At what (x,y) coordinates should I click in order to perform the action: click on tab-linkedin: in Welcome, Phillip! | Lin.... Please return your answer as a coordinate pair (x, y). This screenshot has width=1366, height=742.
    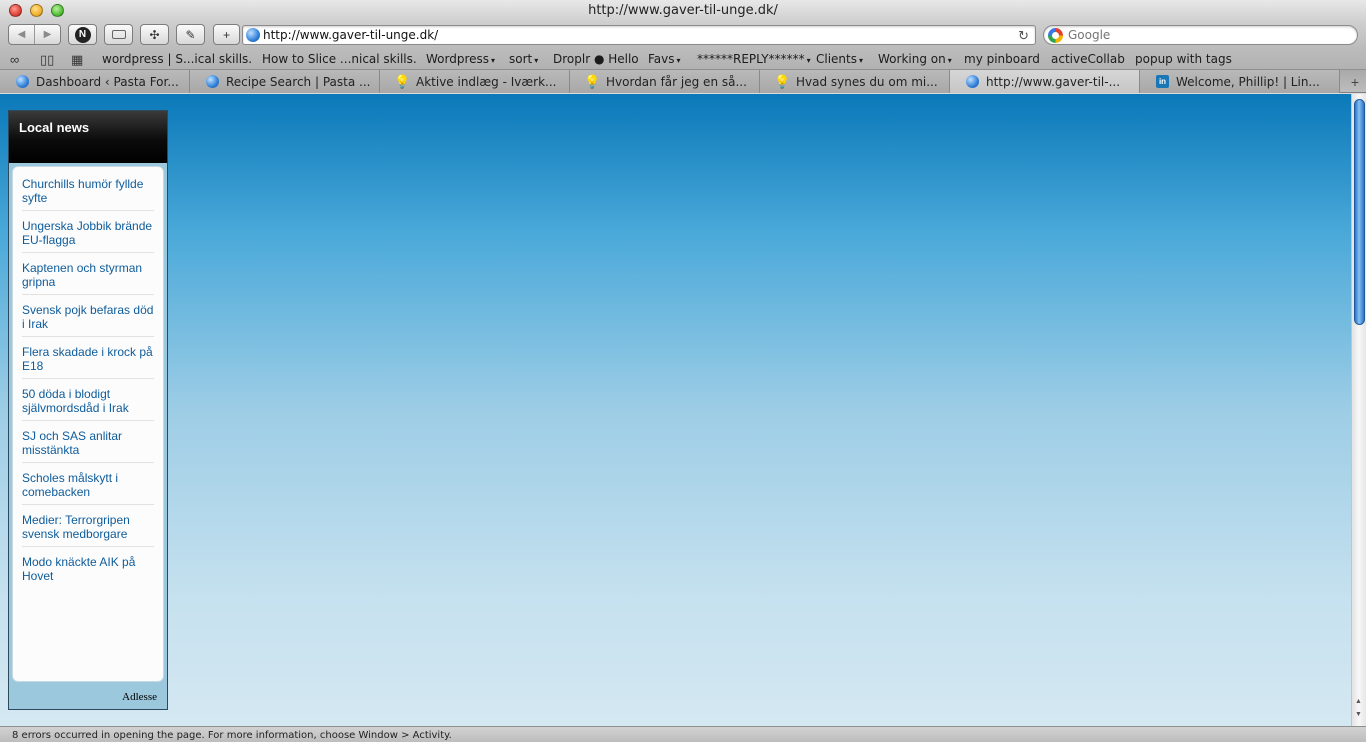
    Looking at the image, I should click on (1240, 81).